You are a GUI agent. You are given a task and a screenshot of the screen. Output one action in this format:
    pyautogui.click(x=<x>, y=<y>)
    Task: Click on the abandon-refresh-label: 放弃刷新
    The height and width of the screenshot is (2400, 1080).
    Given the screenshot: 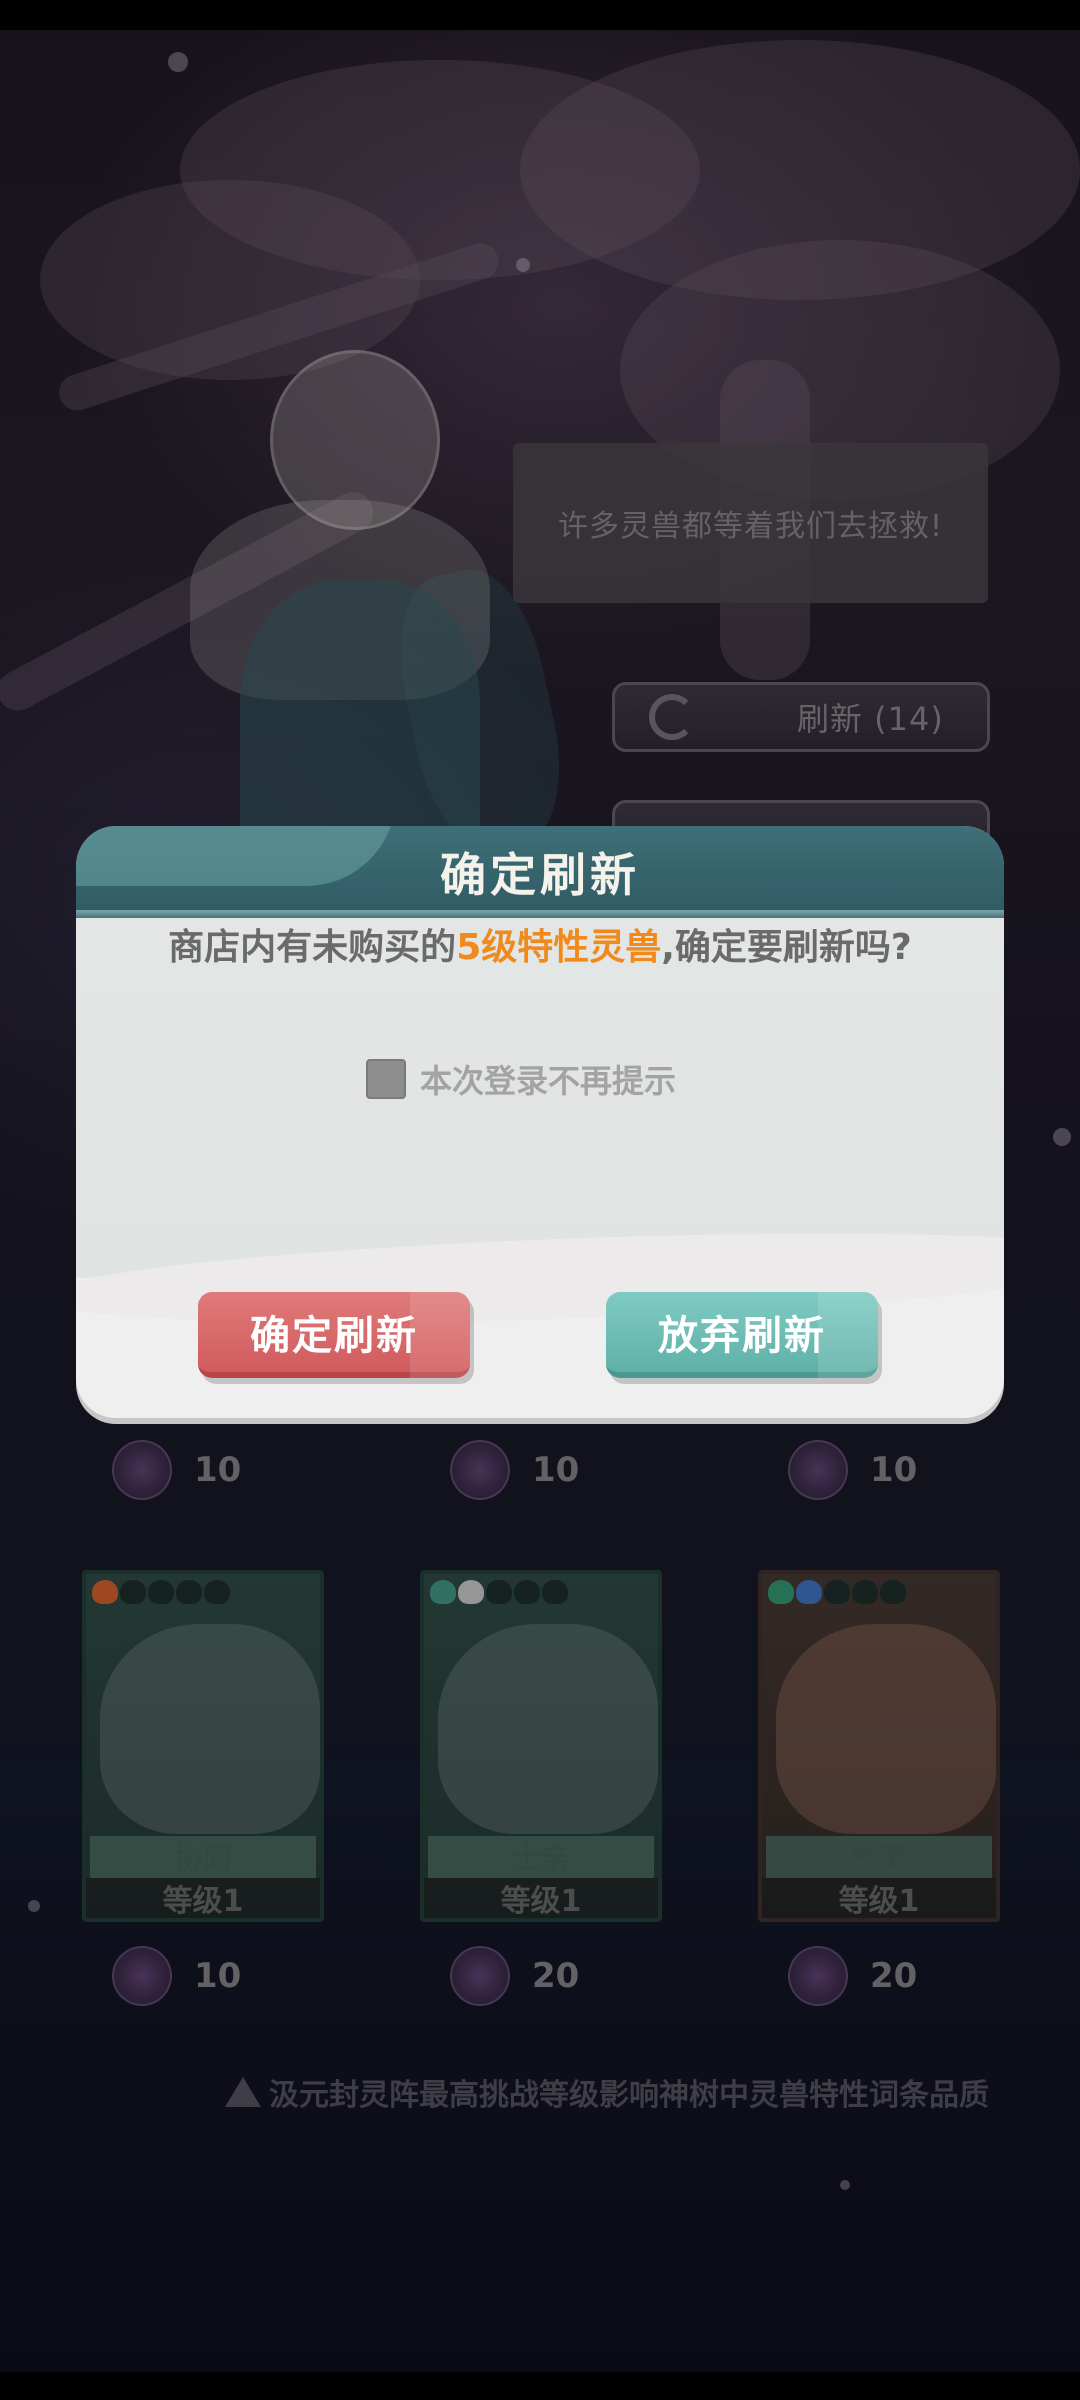 What is the action you would take?
    pyautogui.click(x=742, y=1335)
    